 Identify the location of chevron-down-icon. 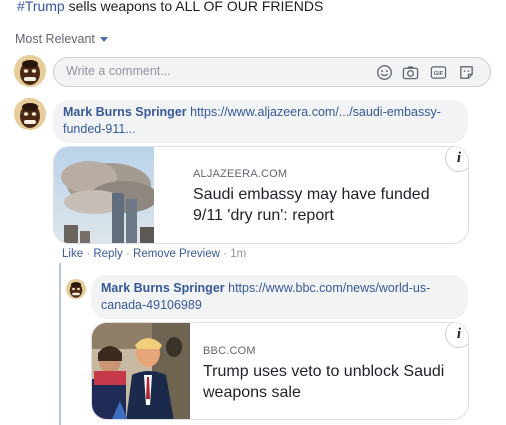
(103, 40).